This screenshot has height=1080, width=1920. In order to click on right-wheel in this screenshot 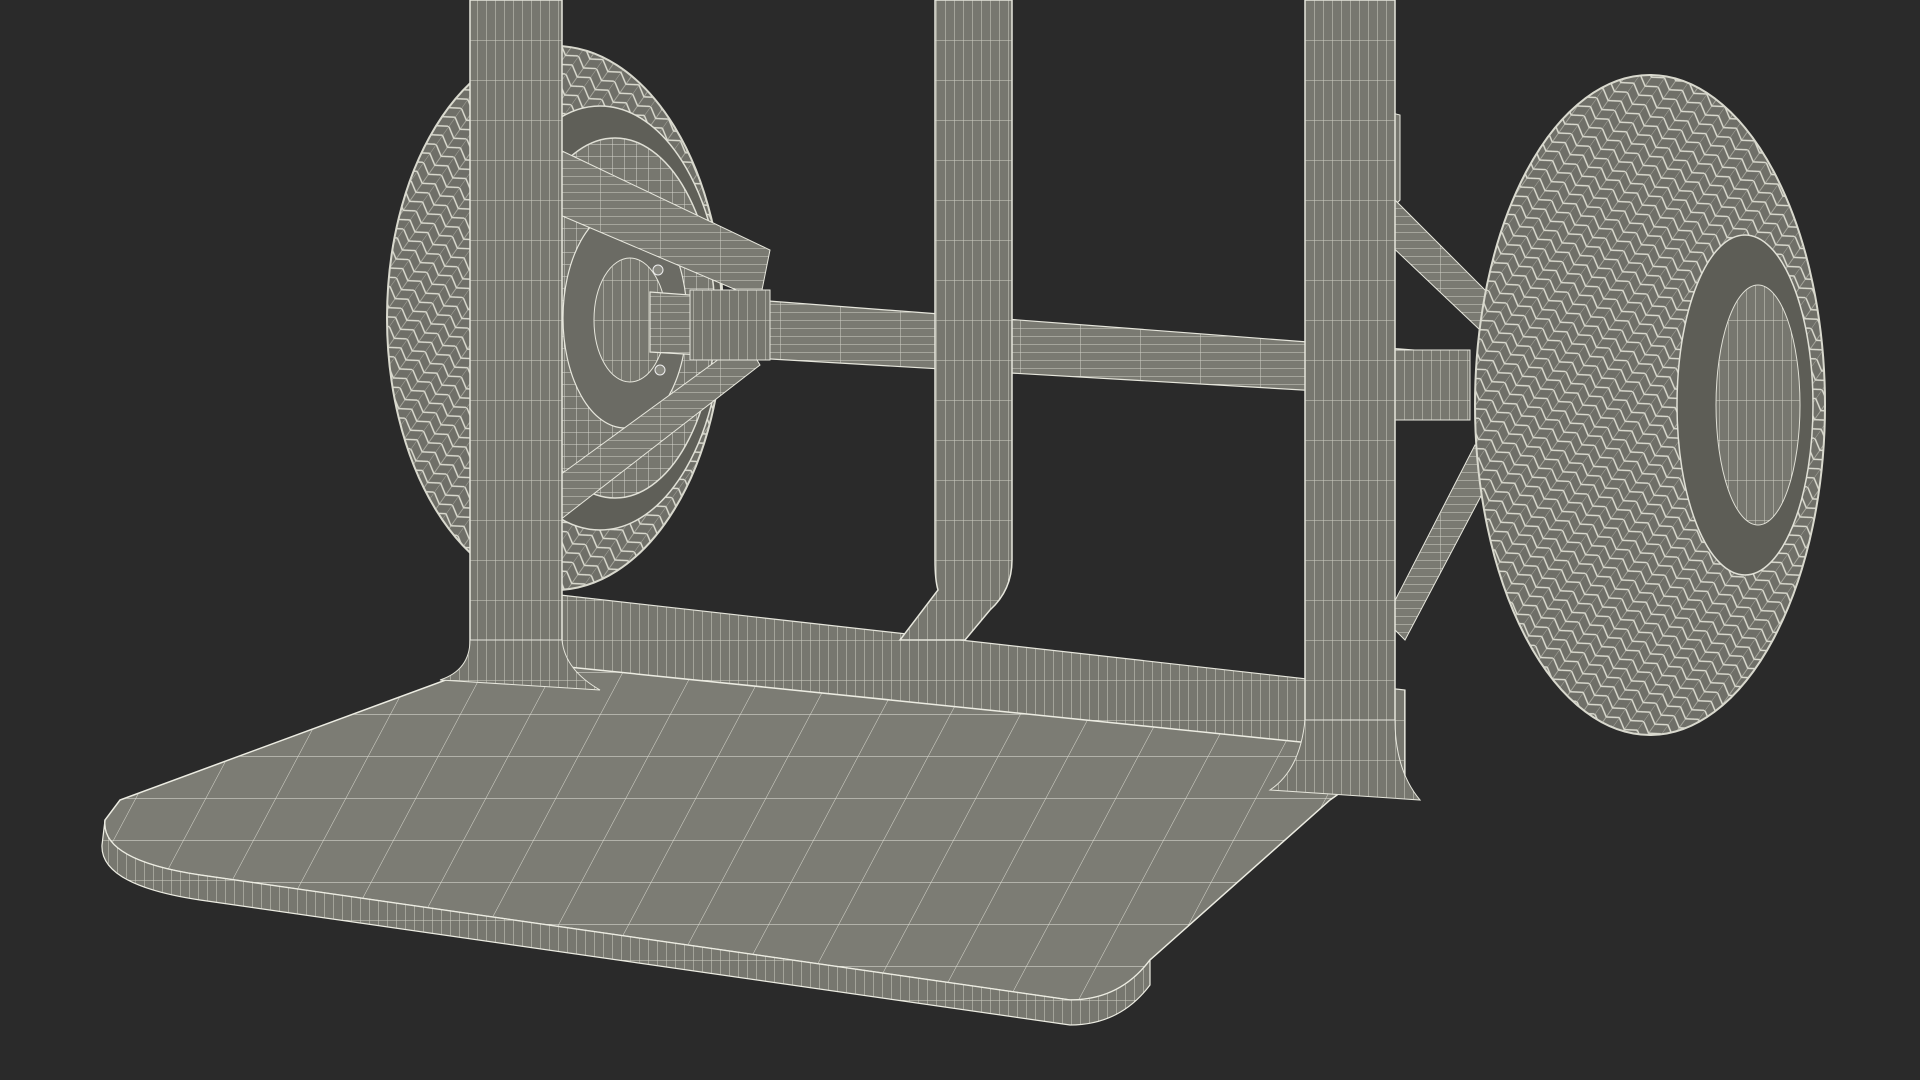, I will do `click(1650, 405)`.